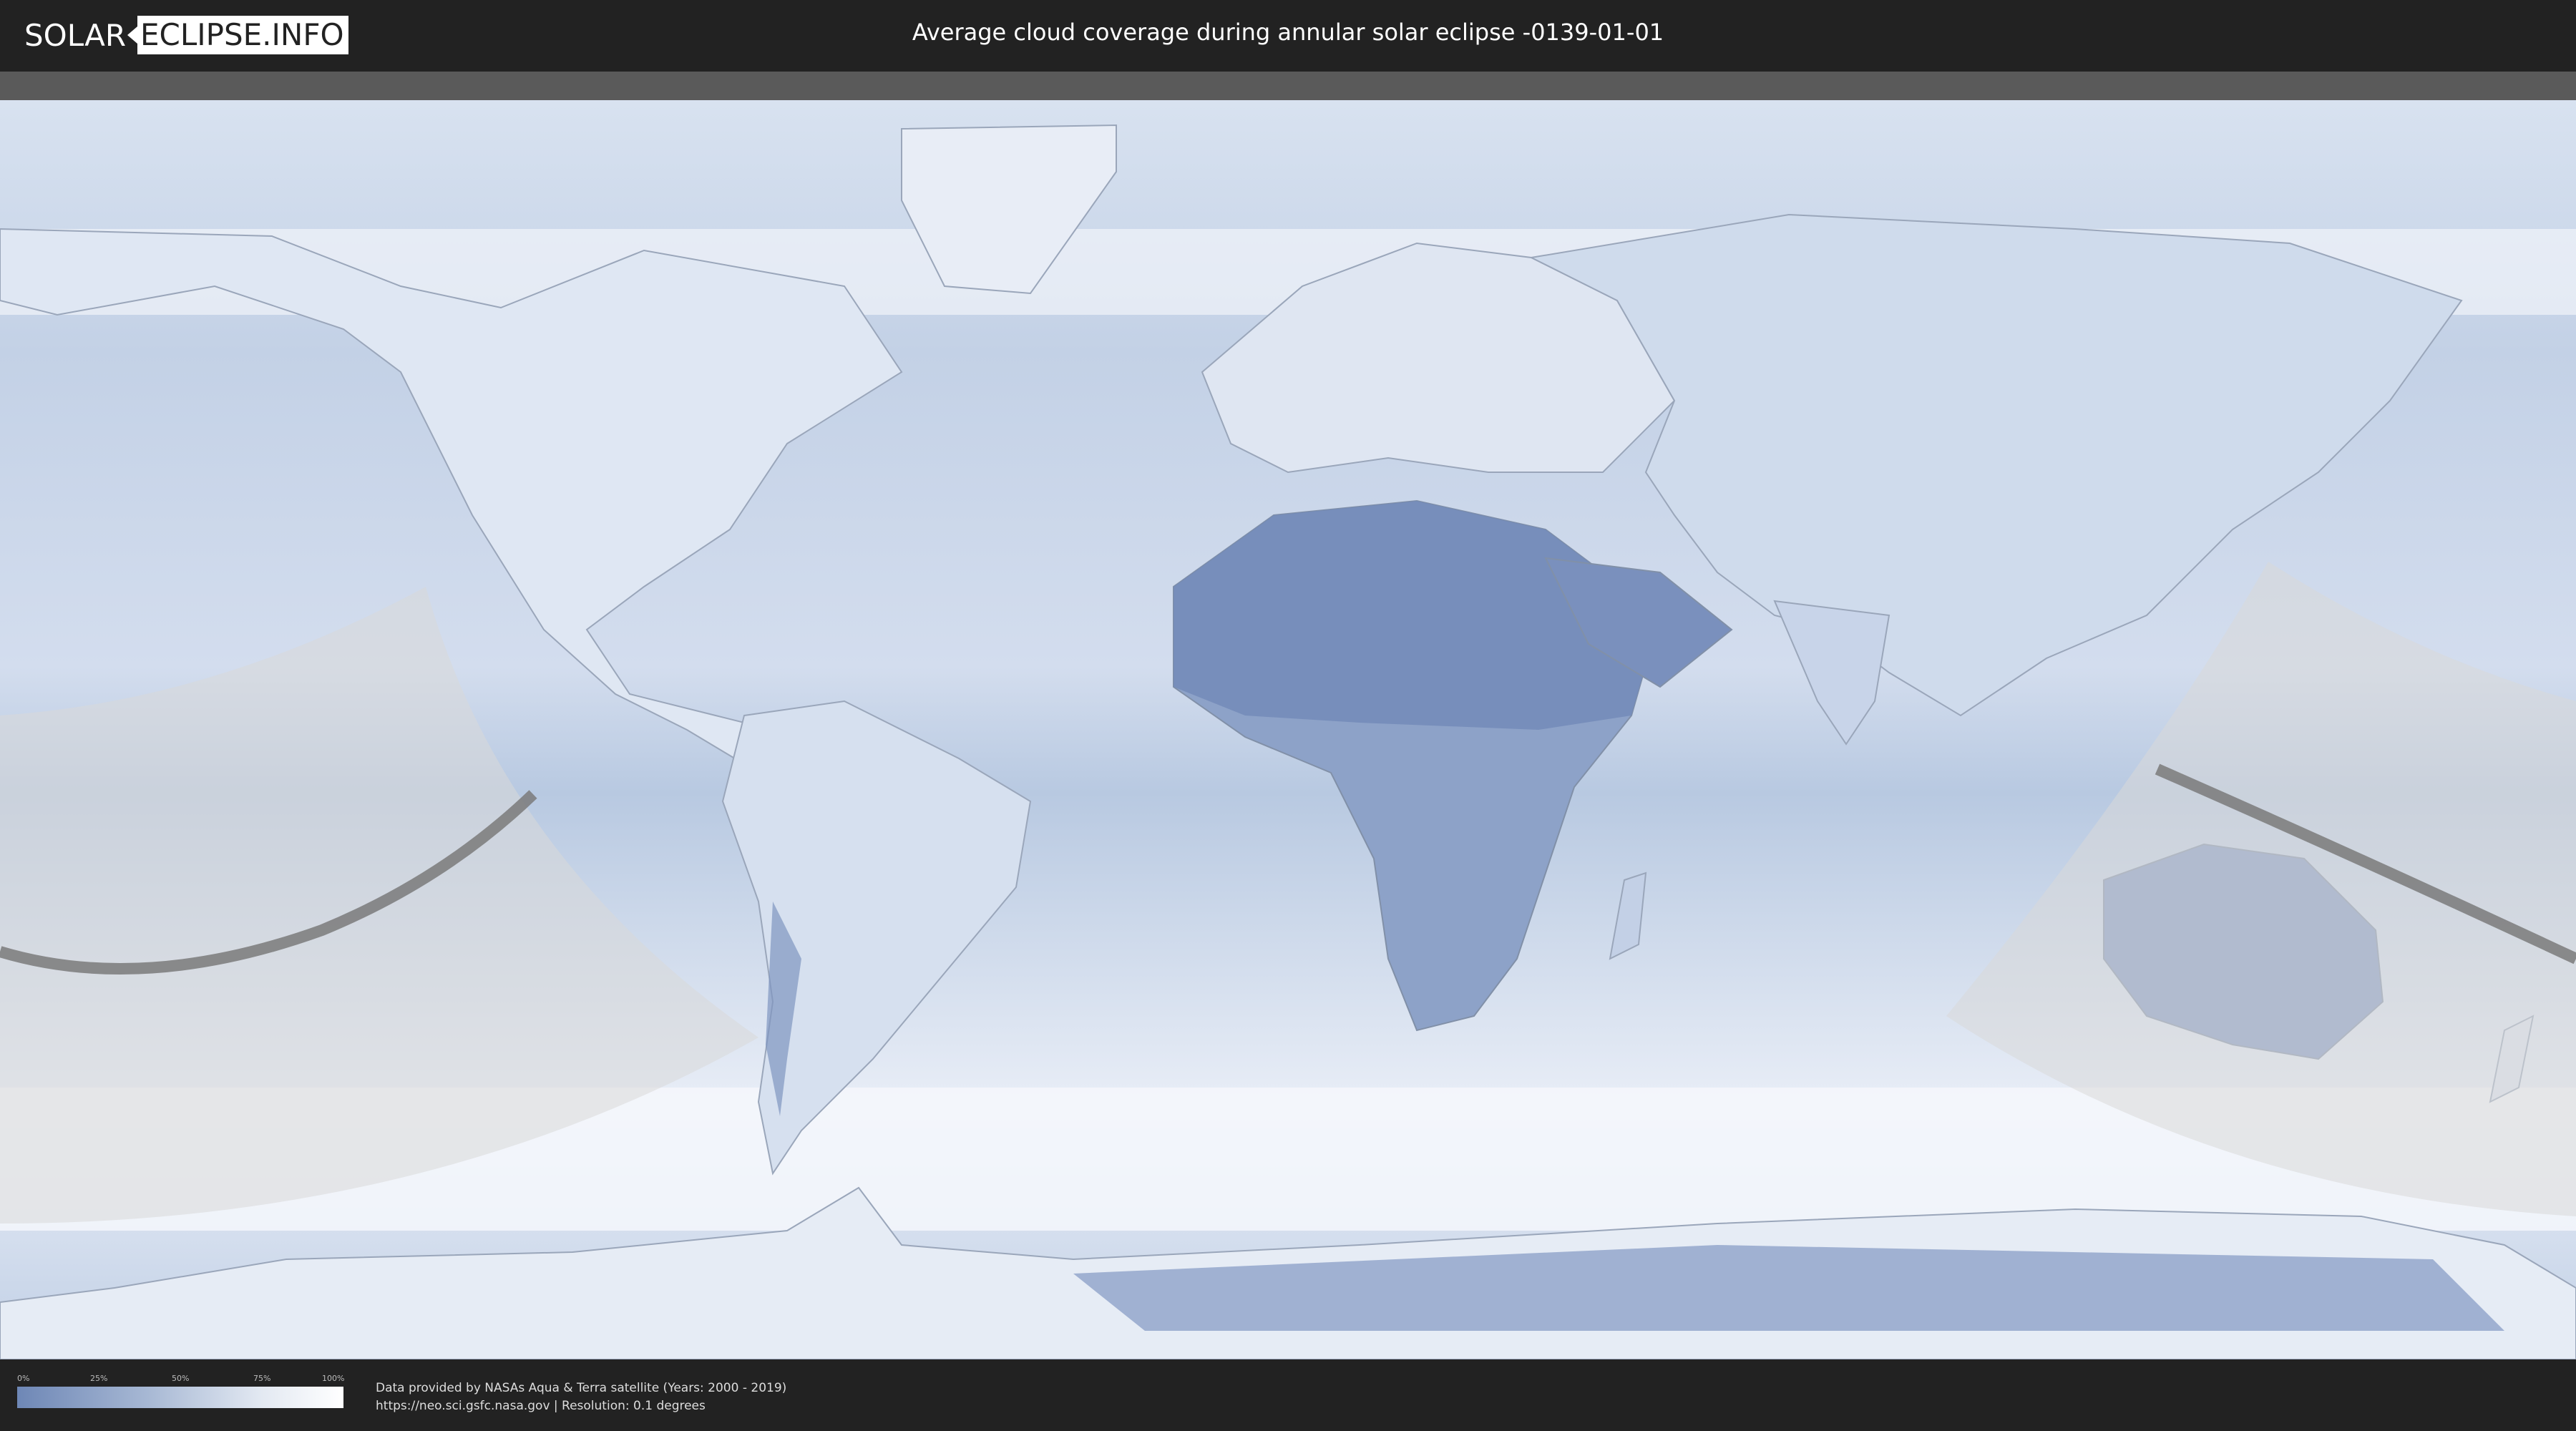 The height and width of the screenshot is (1431, 2576). What do you see at coordinates (262, 1378) in the screenshot?
I see `legend-tick: 75%` at bounding box center [262, 1378].